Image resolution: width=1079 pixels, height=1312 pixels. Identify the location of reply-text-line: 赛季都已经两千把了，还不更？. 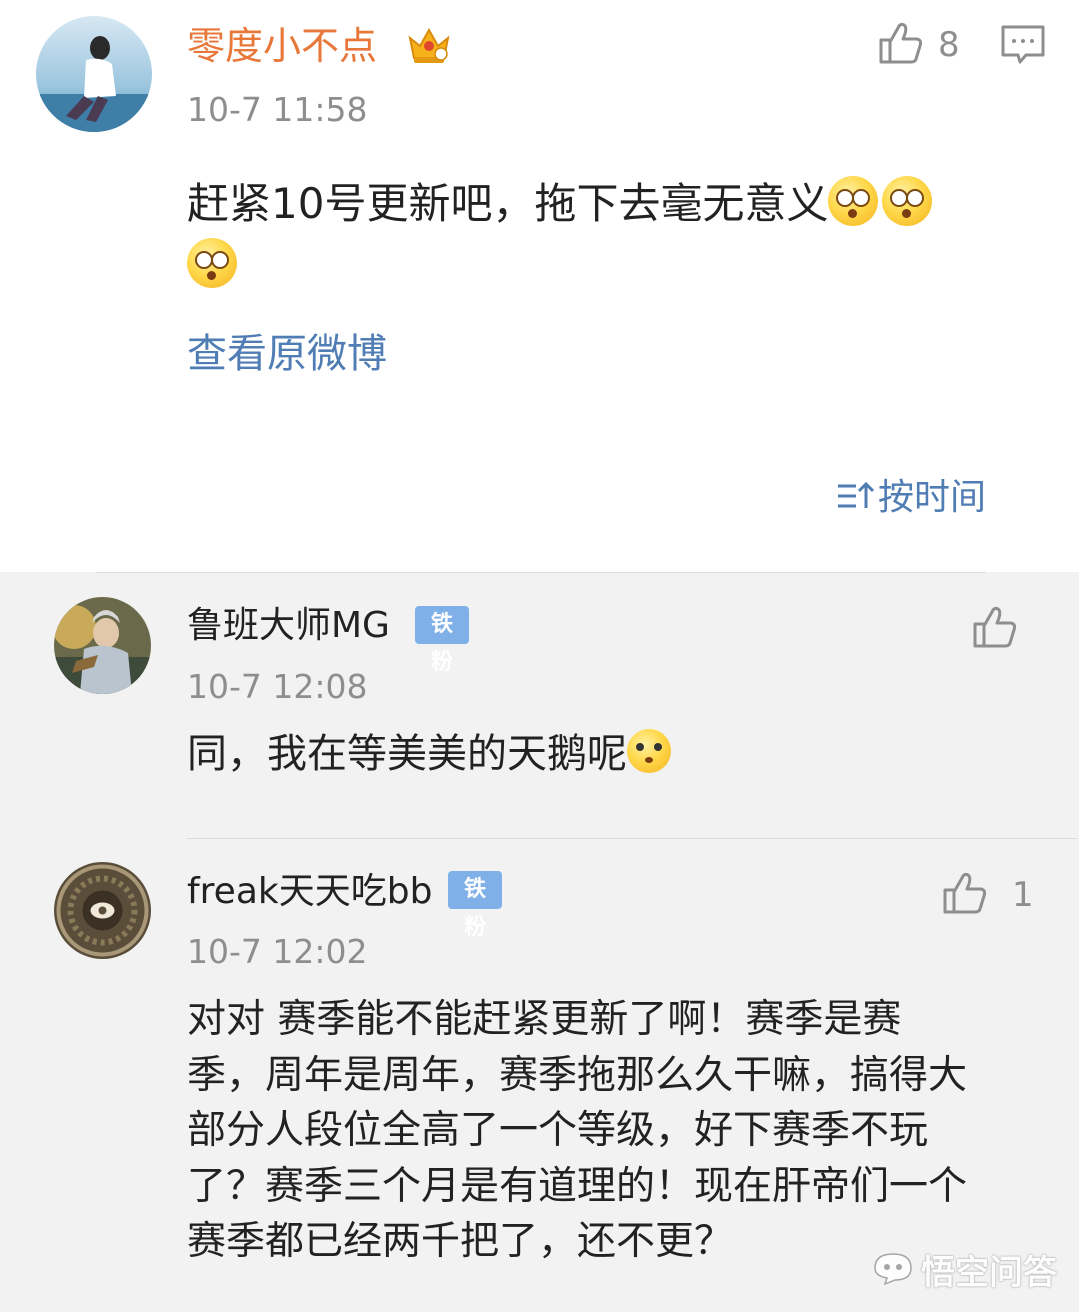
(460, 1241).